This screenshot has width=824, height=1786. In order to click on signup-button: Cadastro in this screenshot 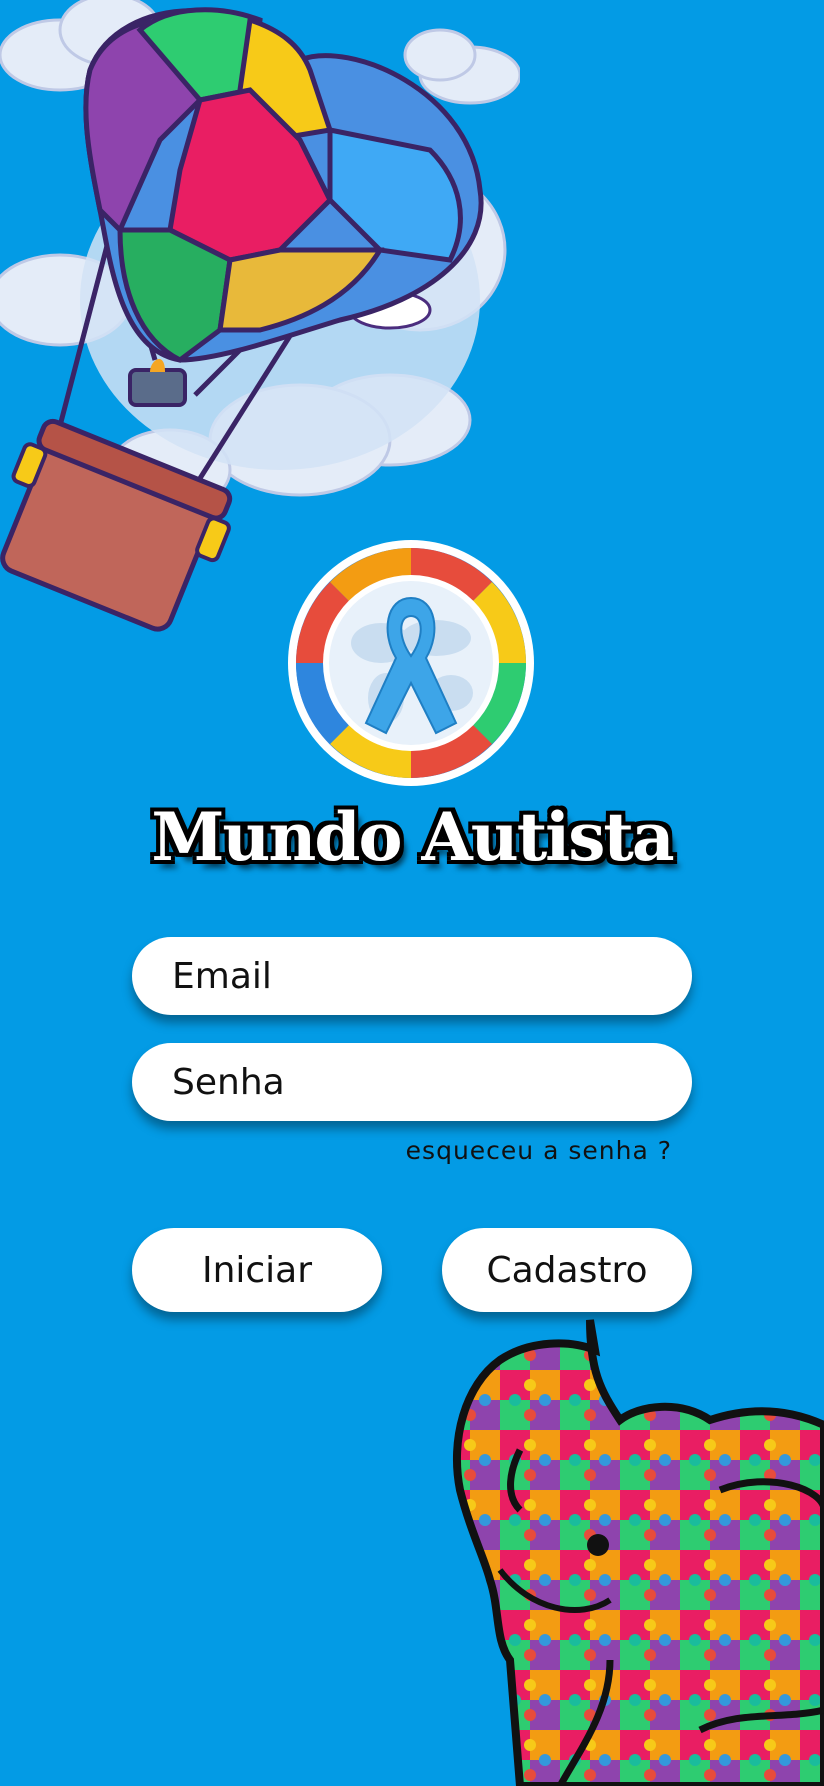, I will do `click(567, 1270)`.